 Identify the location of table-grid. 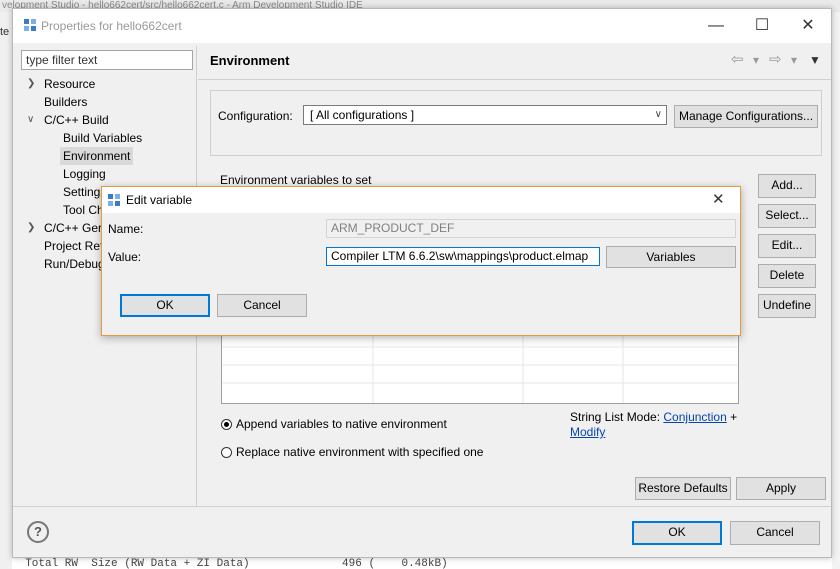
(480, 369).